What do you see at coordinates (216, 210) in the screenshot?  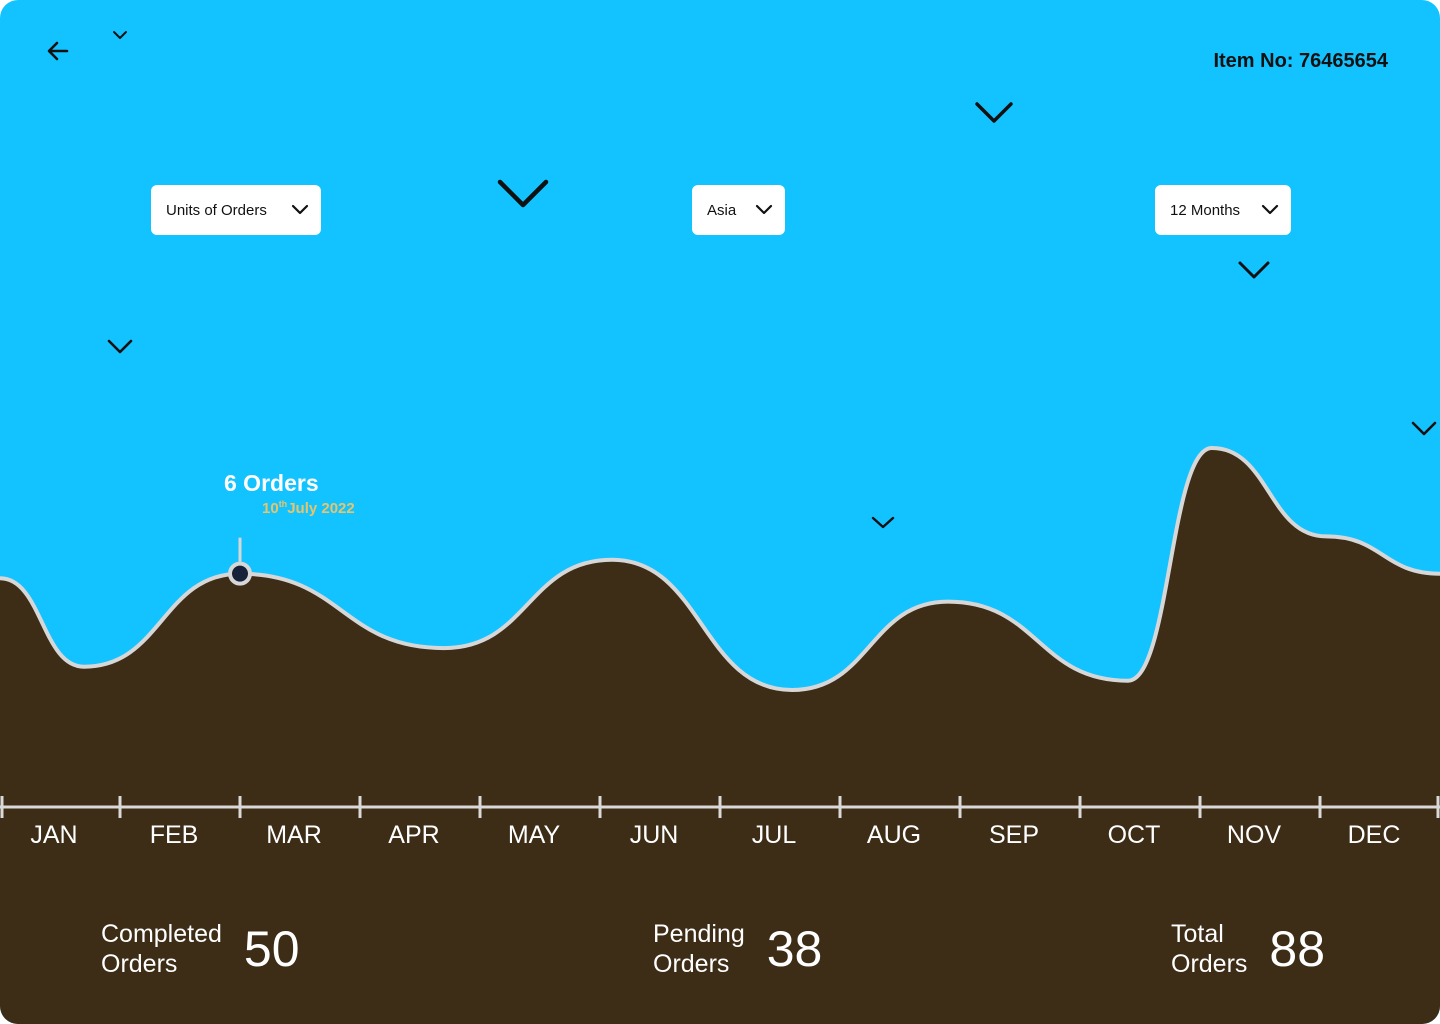 I see `metric-dropdown-label: Units of Orders` at bounding box center [216, 210].